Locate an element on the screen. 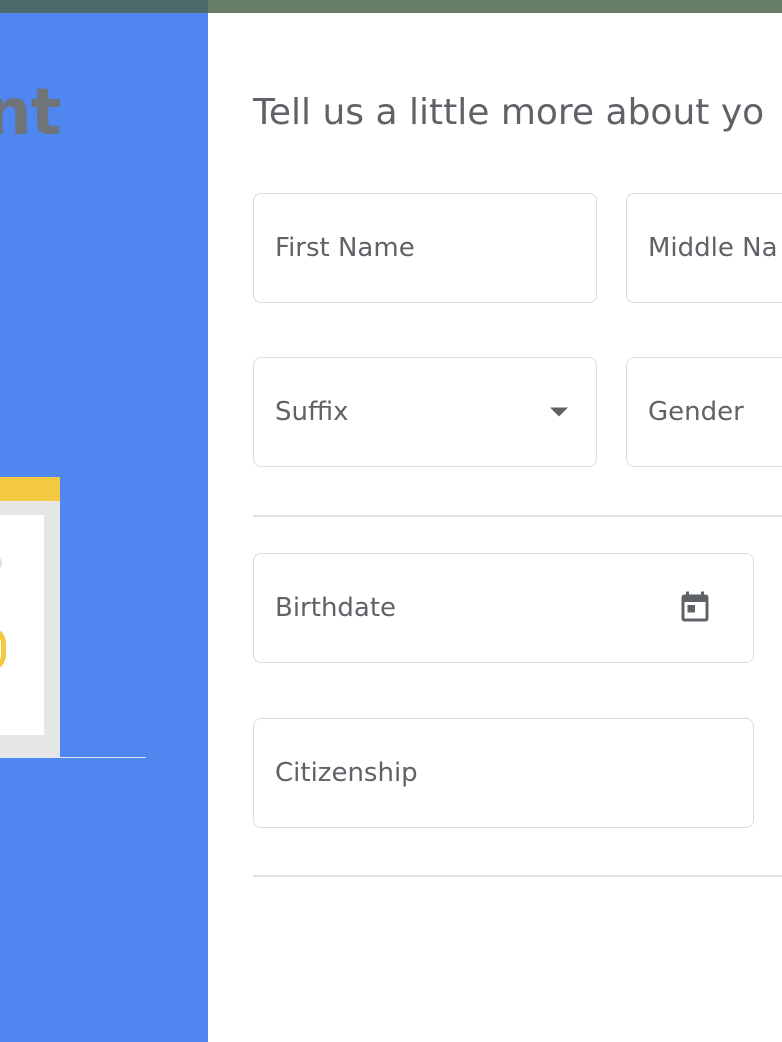  first-name-field: First Name is located at coordinates (425, 248).